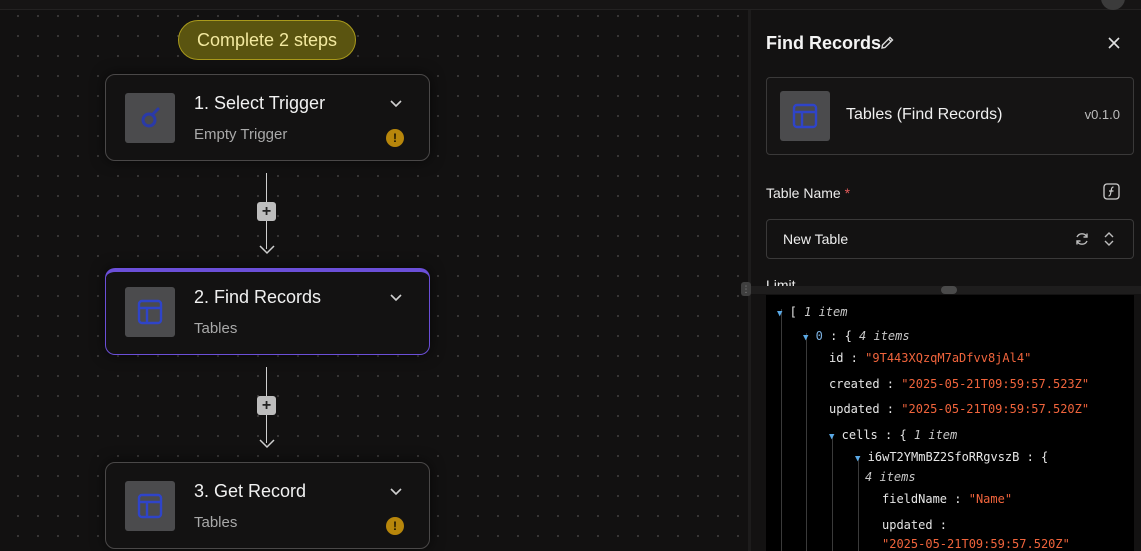 This screenshot has height=551, width=1141. I want to click on json-row: 4 items, so click(890, 477).